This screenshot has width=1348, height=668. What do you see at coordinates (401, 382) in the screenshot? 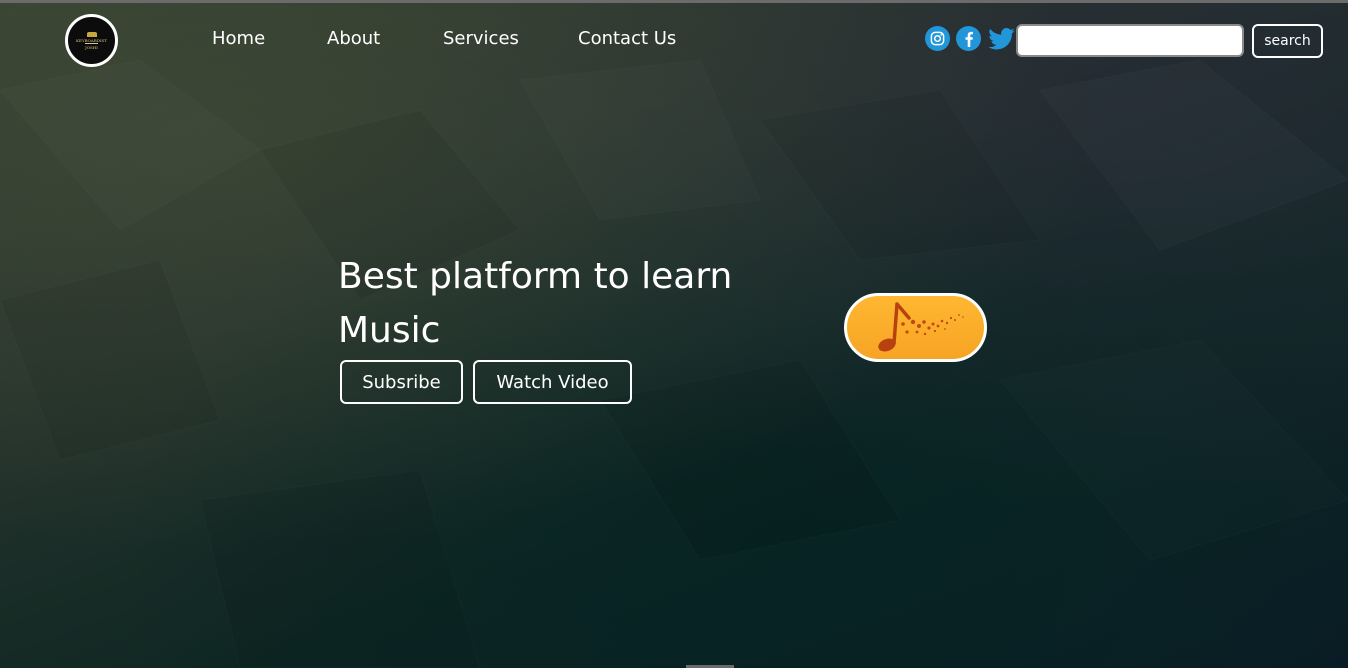
I see `subscribe-button: Subsribe` at bounding box center [401, 382].